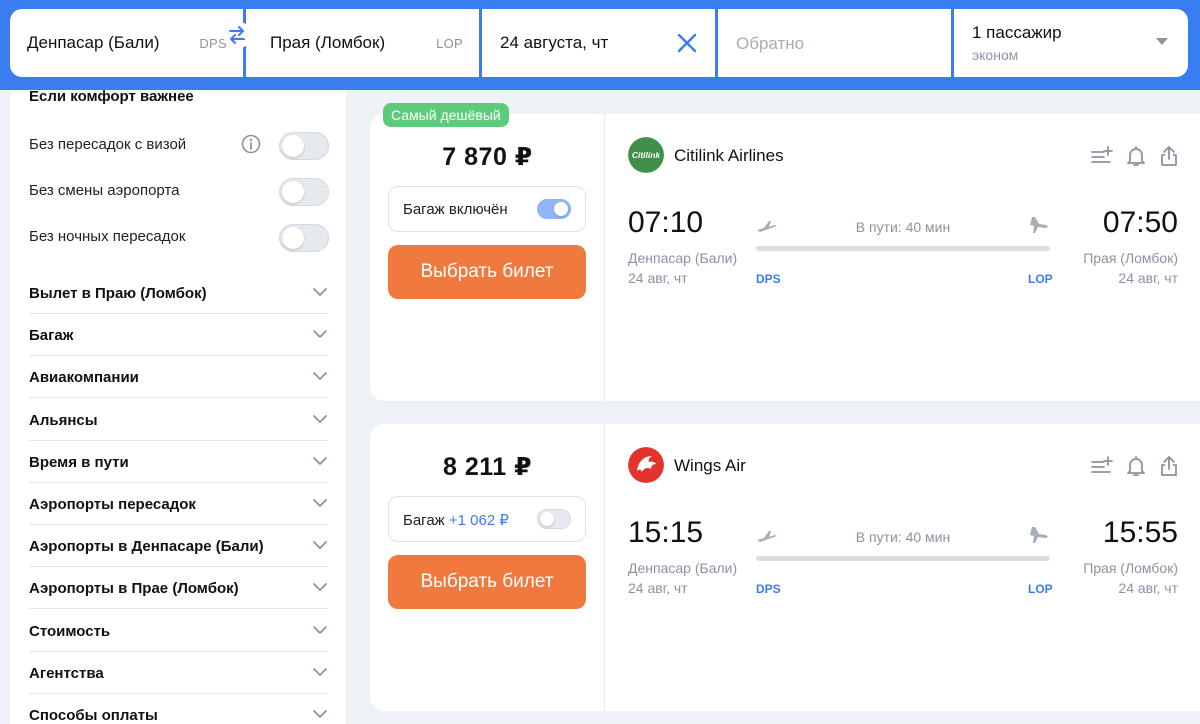 The width and height of the screenshot is (1200, 724). What do you see at coordinates (178, 335) in the screenshot?
I see `filter-section: Багаж` at bounding box center [178, 335].